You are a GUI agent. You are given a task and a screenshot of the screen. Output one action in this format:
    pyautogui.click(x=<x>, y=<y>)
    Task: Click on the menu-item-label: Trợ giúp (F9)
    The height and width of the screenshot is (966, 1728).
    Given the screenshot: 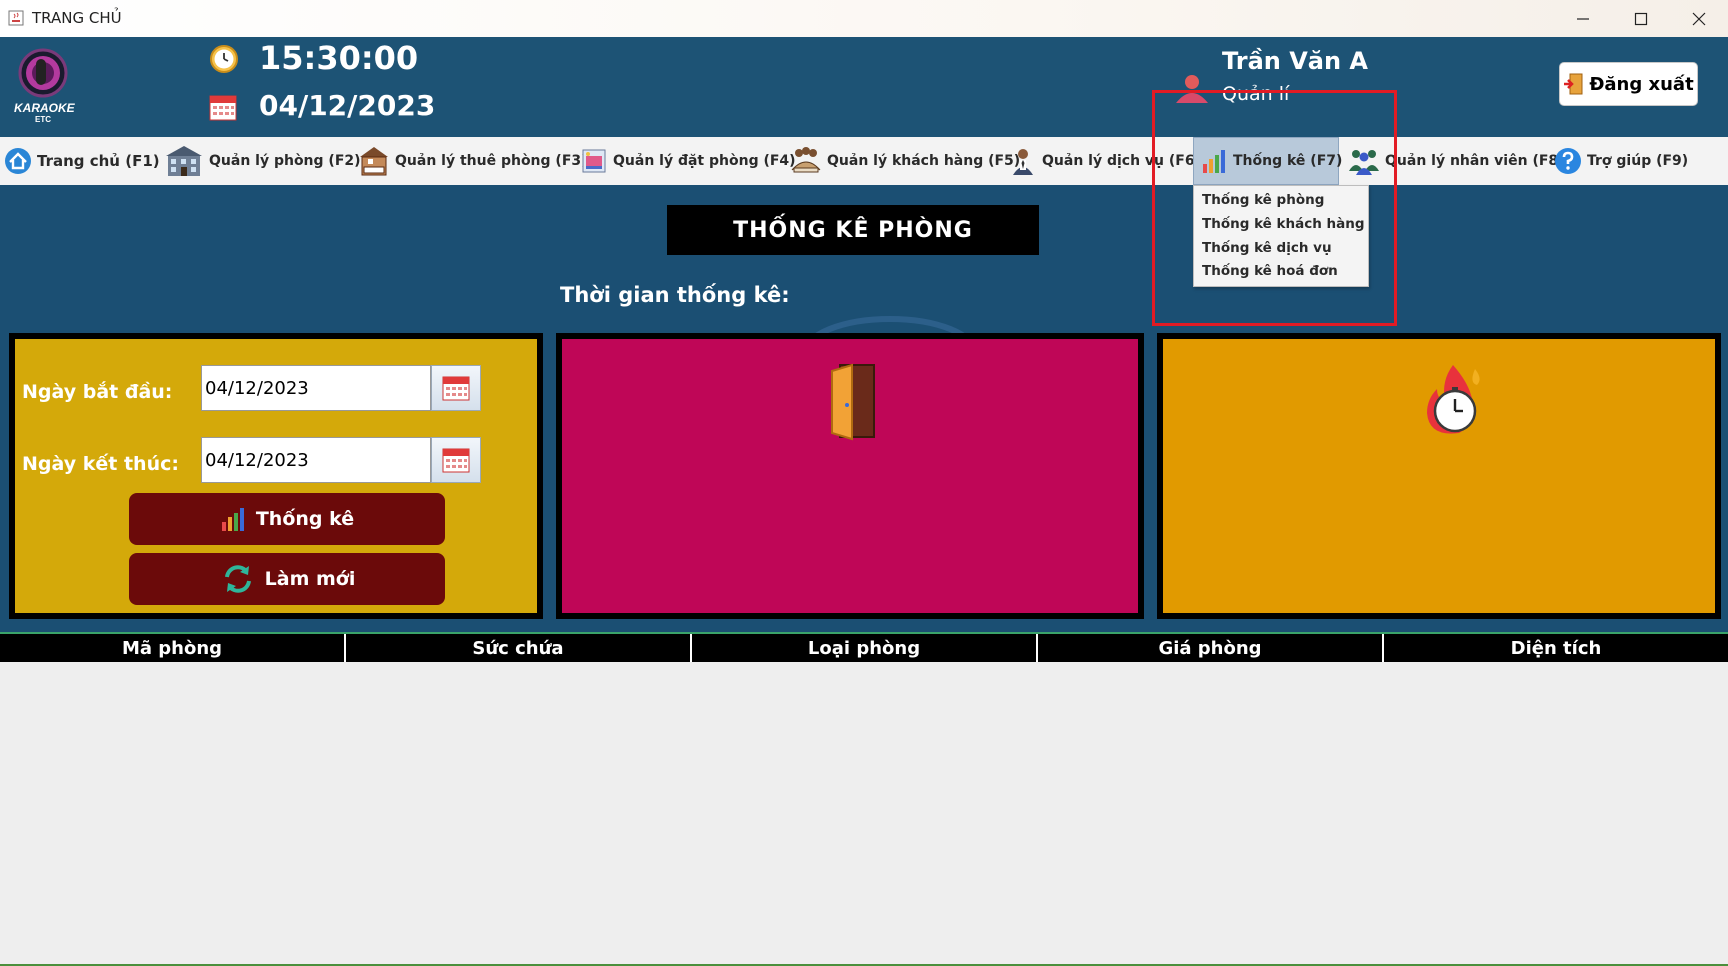 What is the action you would take?
    pyautogui.click(x=1638, y=161)
    